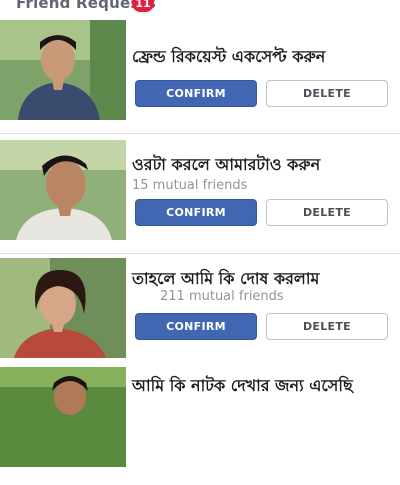 Image resolution: width=400 pixels, height=485 pixels. What do you see at coordinates (263, 165) in the screenshot?
I see `requester-name: ওরটা করলে আমারটাও করুন` at bounding box center [263, 165].